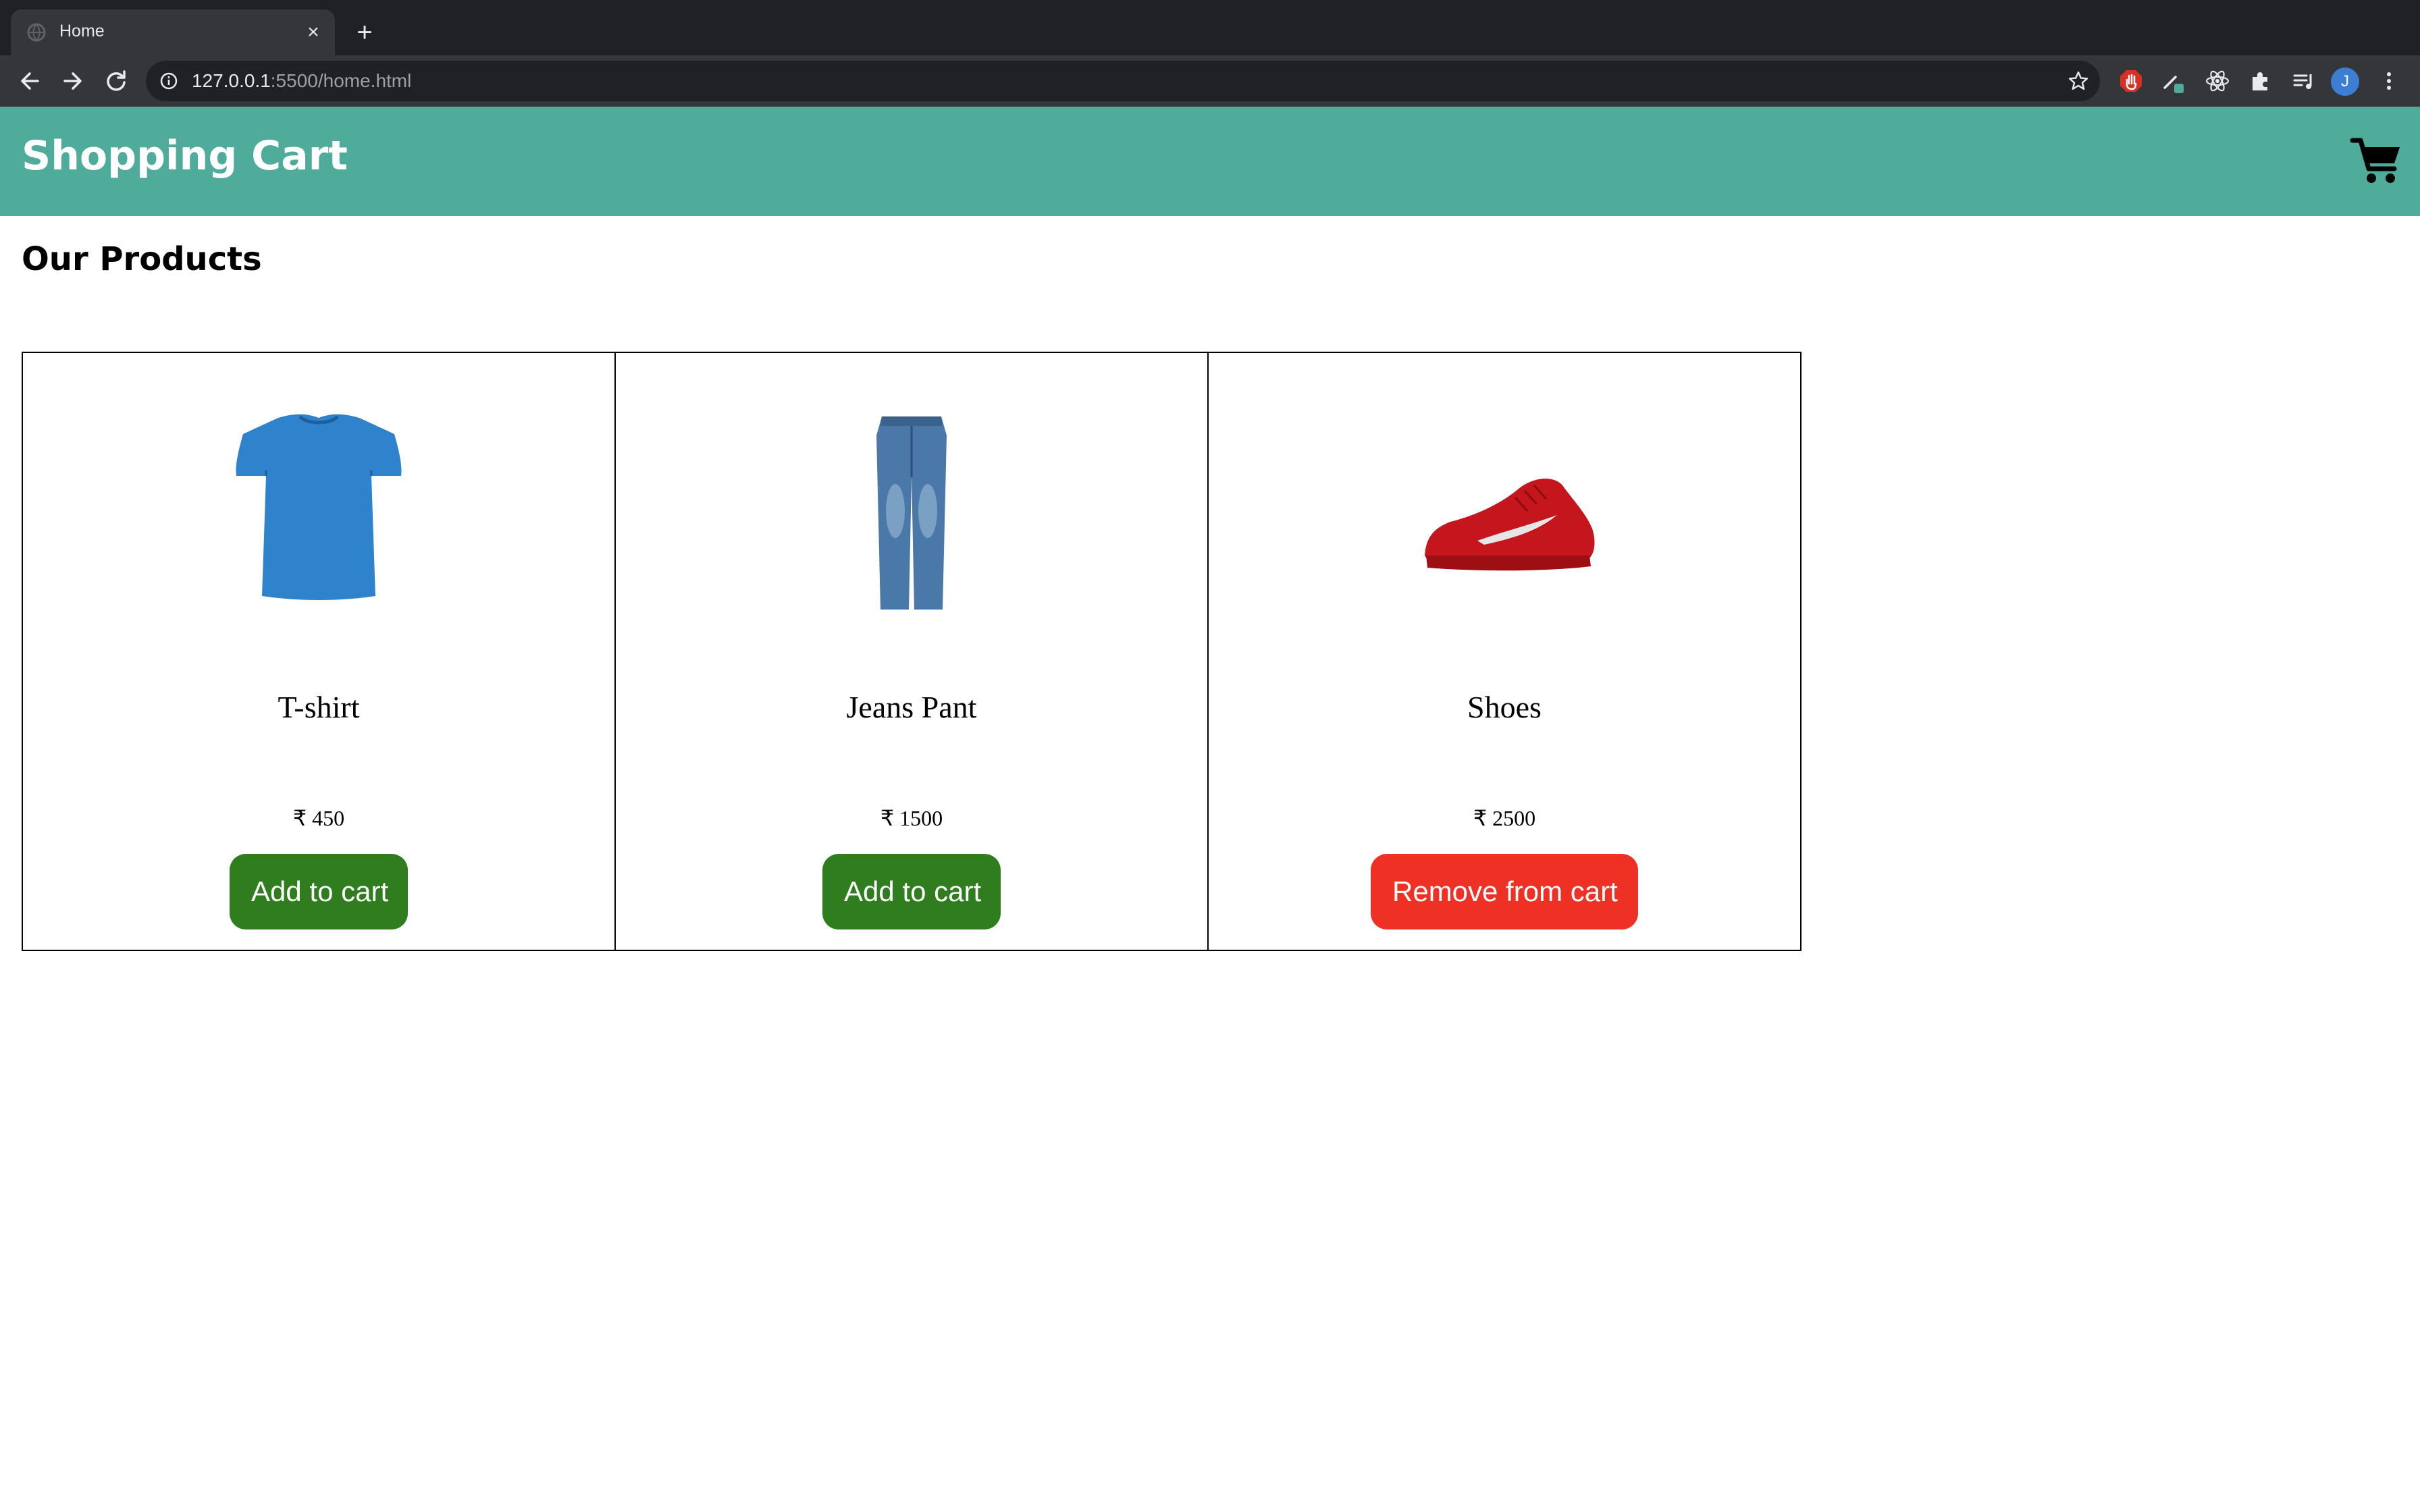  What do you see at coordinates (2131, 81) in the screenshot?
I see `adblock-extension-icon` at bounding box center [2131, 81].